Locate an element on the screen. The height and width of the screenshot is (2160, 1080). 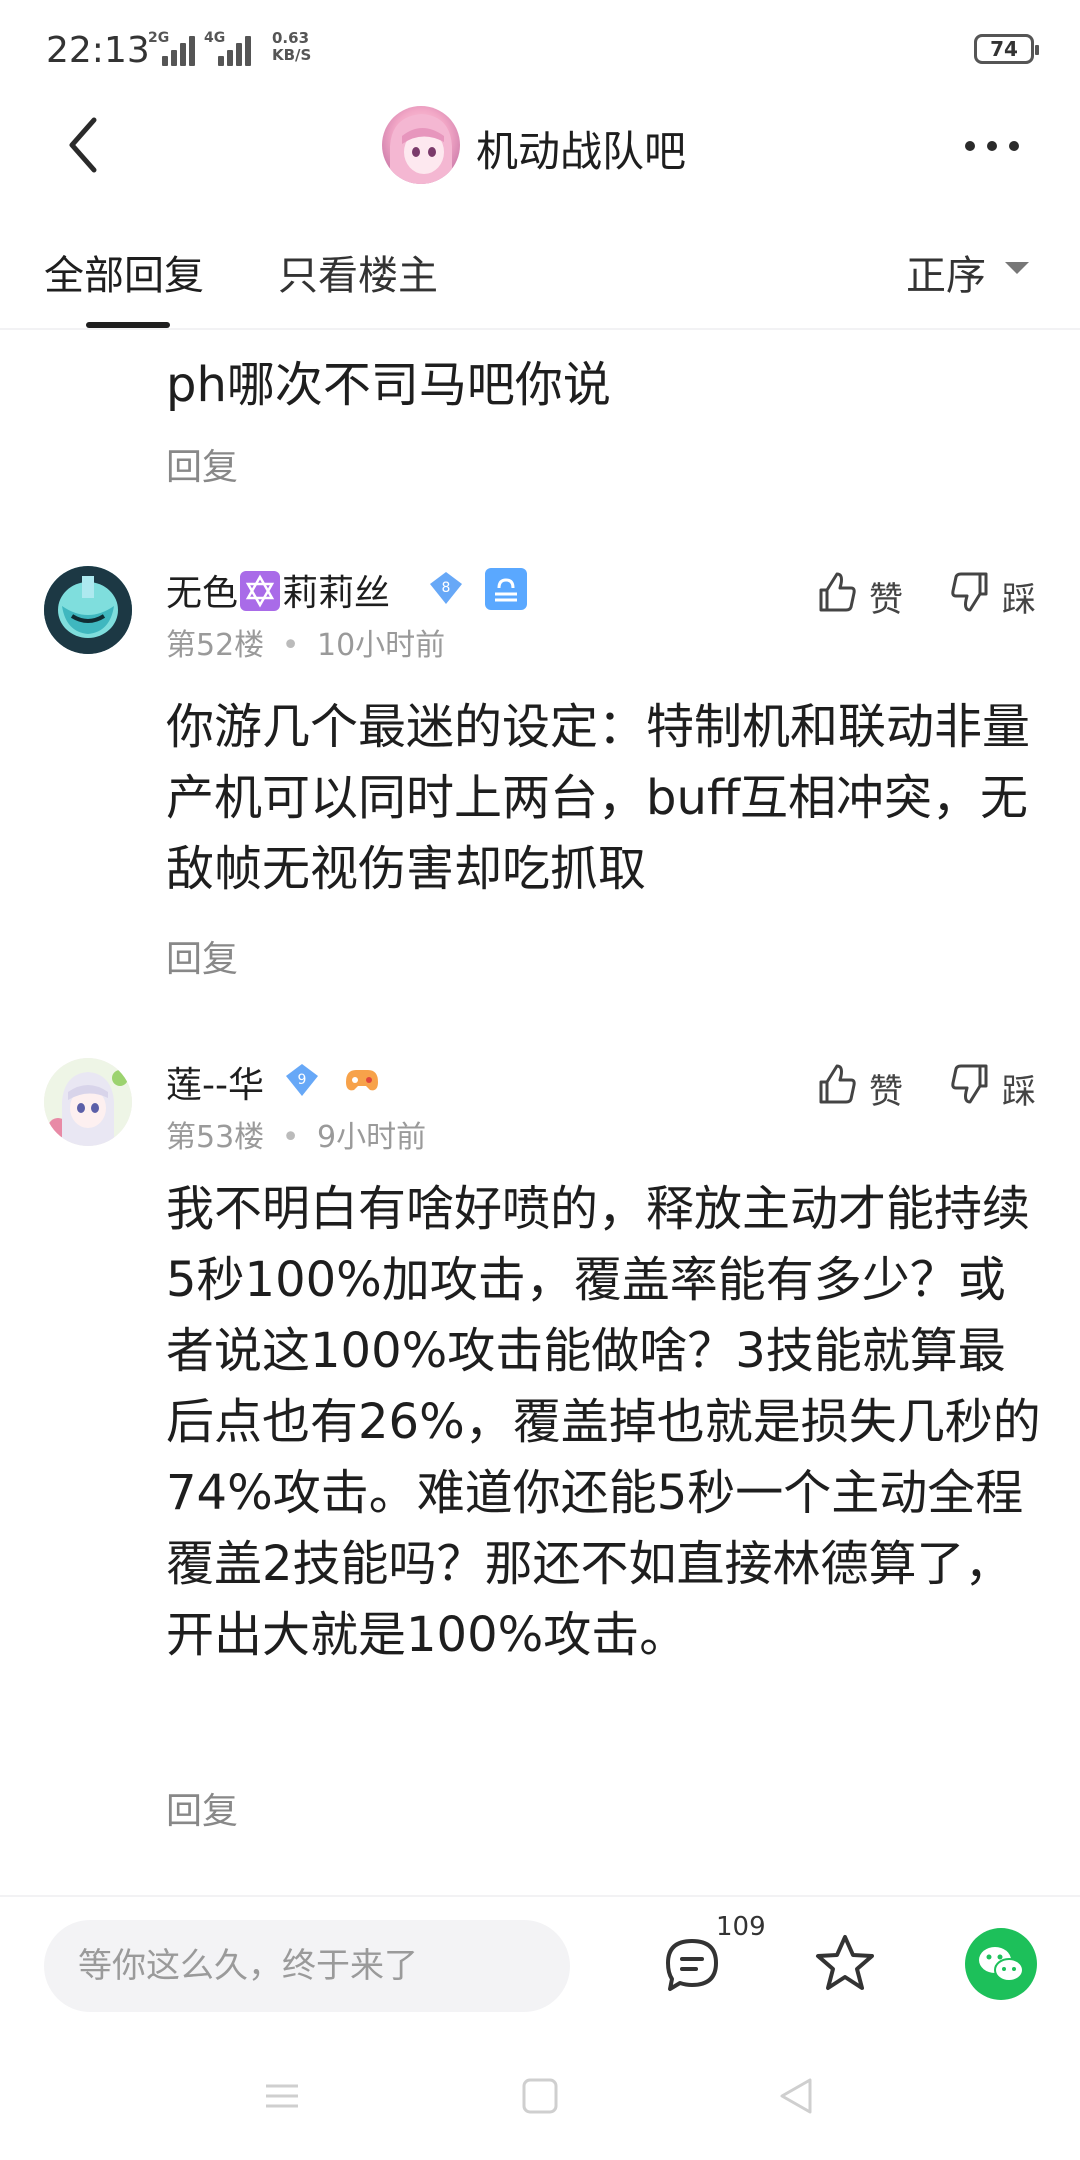
username-prefix: 无色 is located at coordinates (202, 593).